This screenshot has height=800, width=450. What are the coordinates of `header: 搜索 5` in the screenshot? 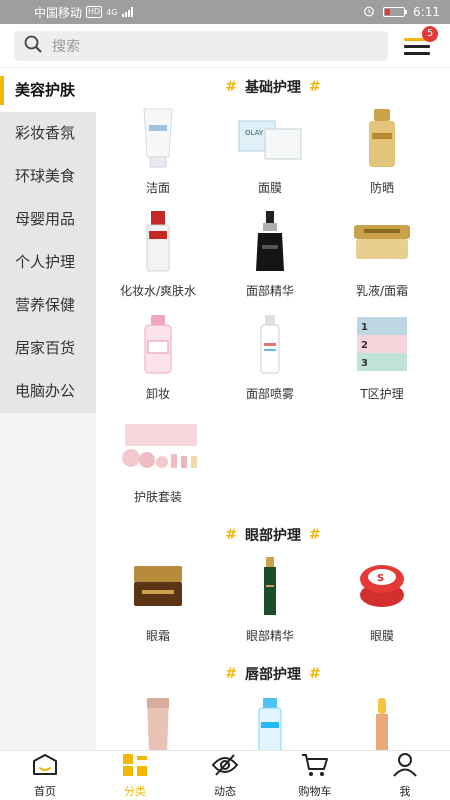 It's located at (225, 46).